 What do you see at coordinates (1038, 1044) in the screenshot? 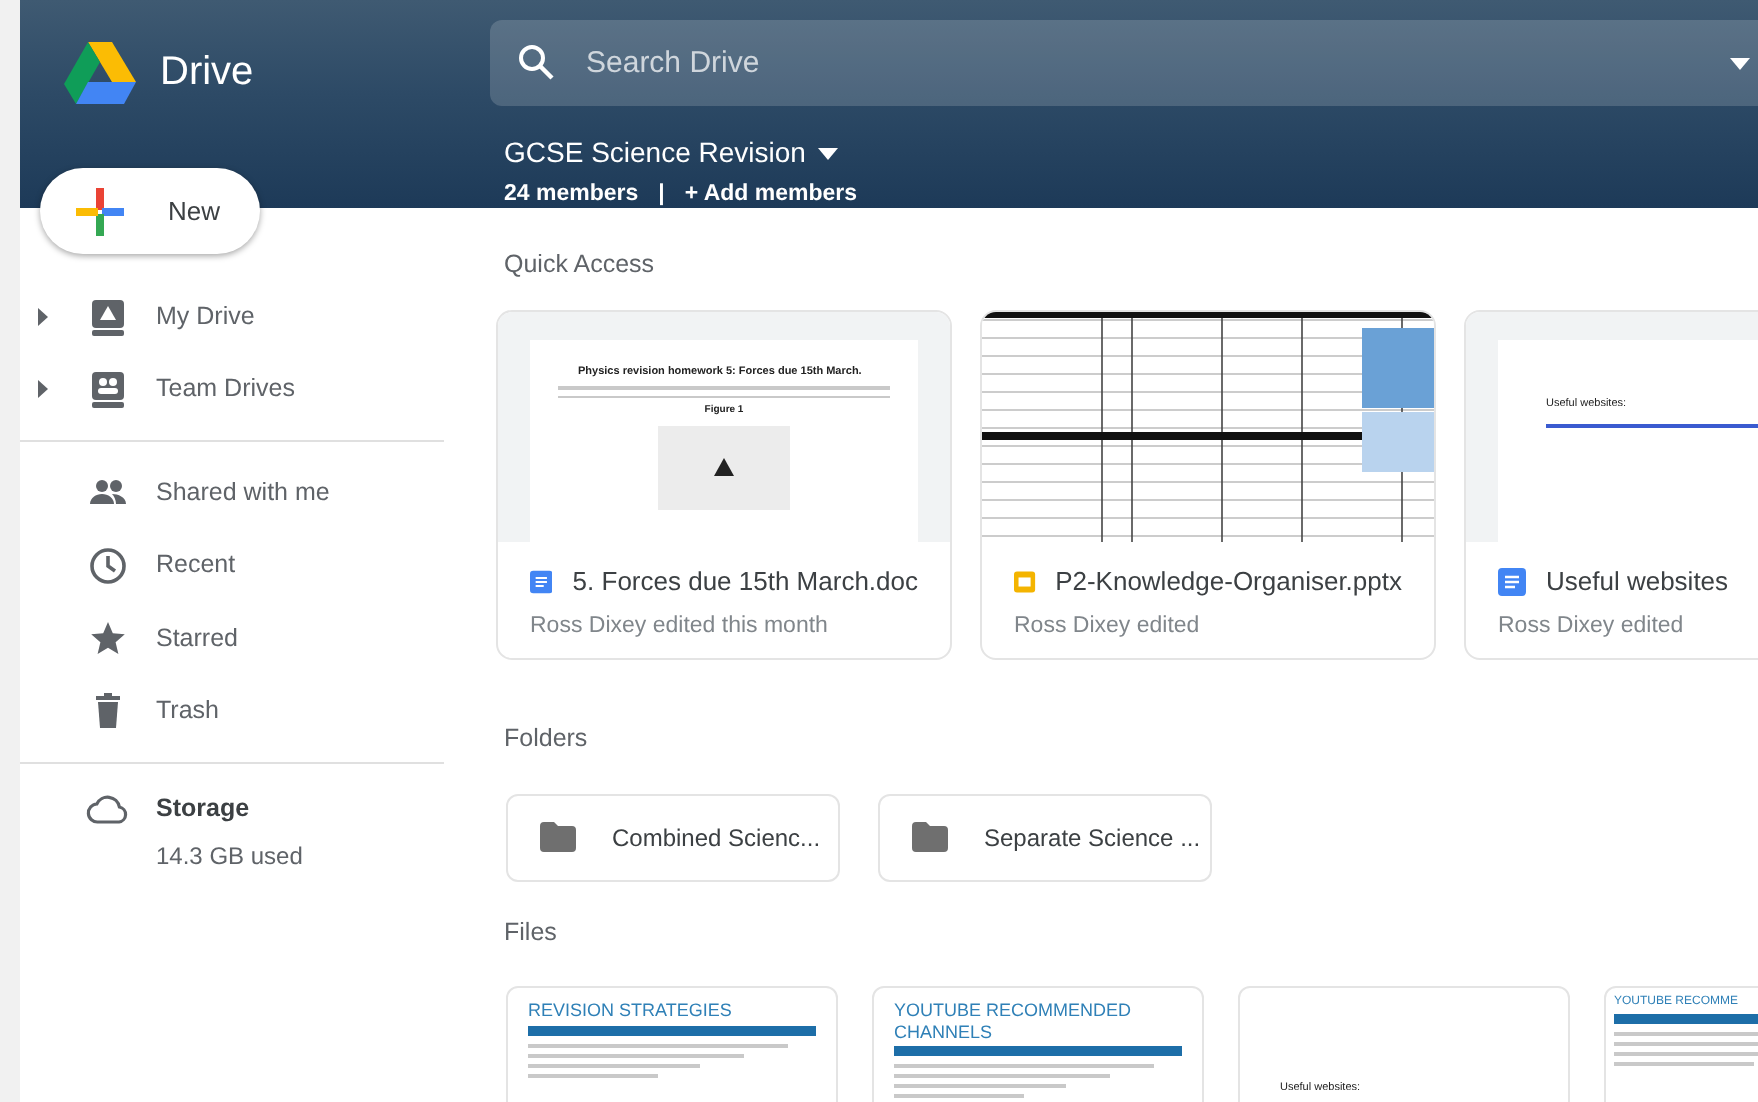
I see `file-card: YOUTUBE RECOMMENDED CHANNELS` at bounding box center [1038, 1044].